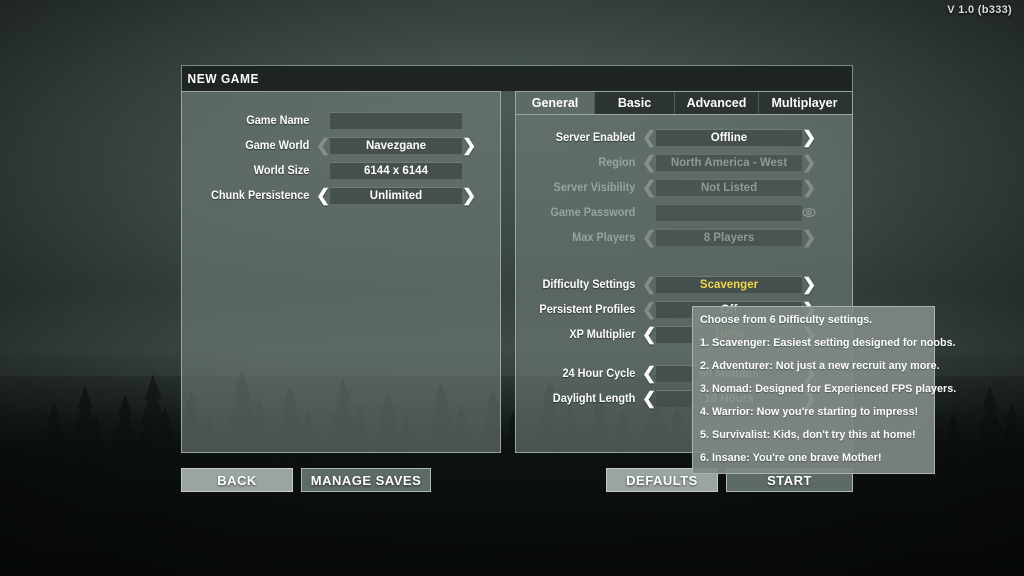  What do you see at coordinates (729, 162) in the screenshot?
I see `setting-value: North America - West` at bounding box center [729, 162].